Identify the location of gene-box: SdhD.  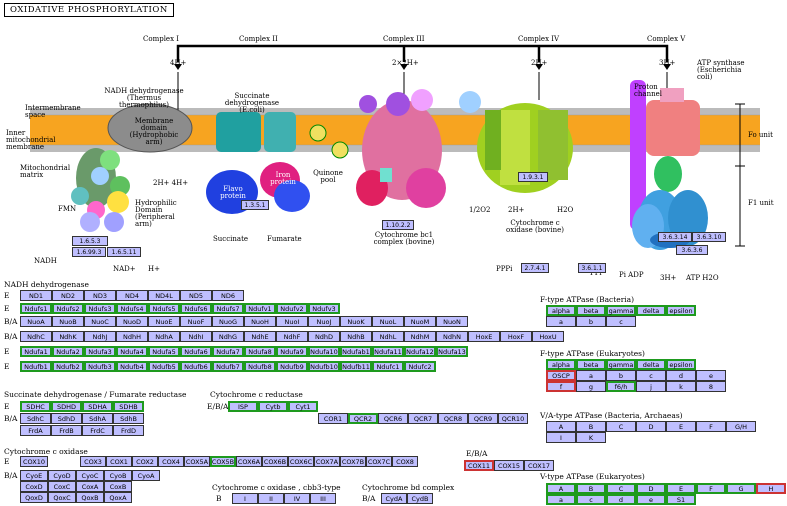
(66, 418).